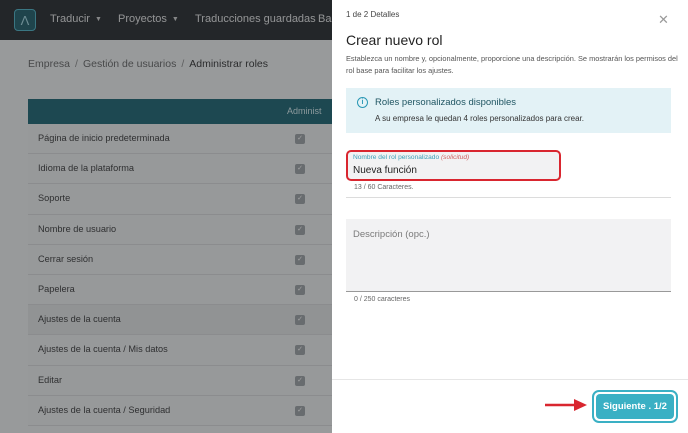  I want to click on role-name-input, so click(453, 170).